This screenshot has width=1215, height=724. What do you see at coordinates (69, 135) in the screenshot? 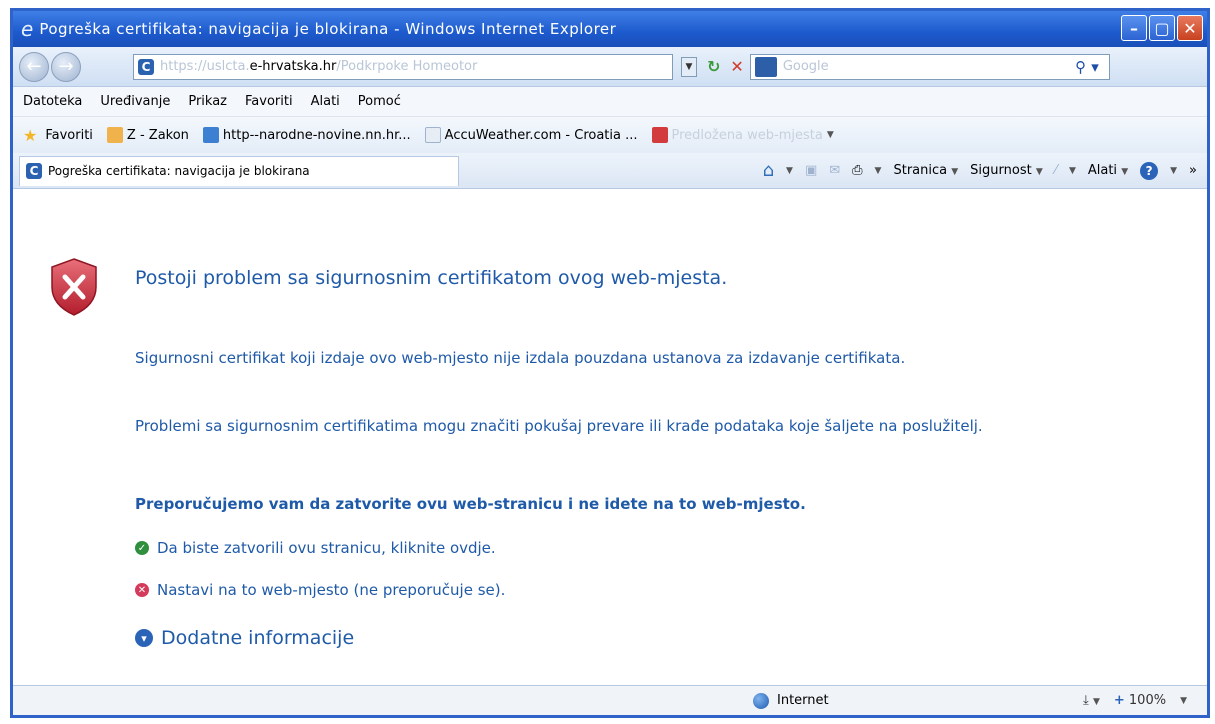
I see `favorites-label: Favoriti` at bounding box center [69, 135].